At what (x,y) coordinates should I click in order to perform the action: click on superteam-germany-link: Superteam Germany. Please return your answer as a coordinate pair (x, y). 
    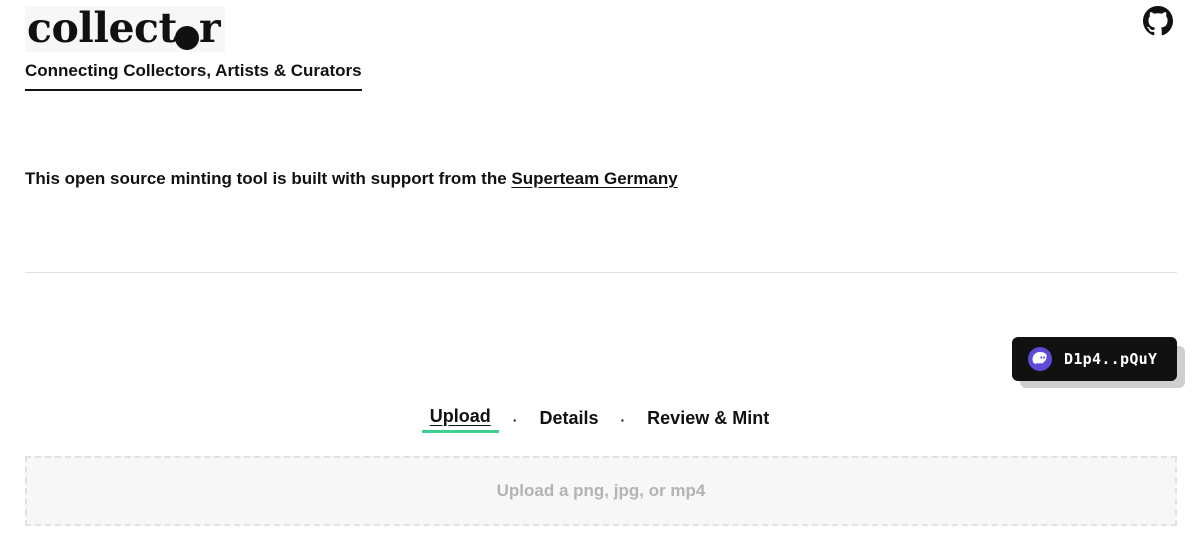
    Looking at the image, I should click on (594, 178).